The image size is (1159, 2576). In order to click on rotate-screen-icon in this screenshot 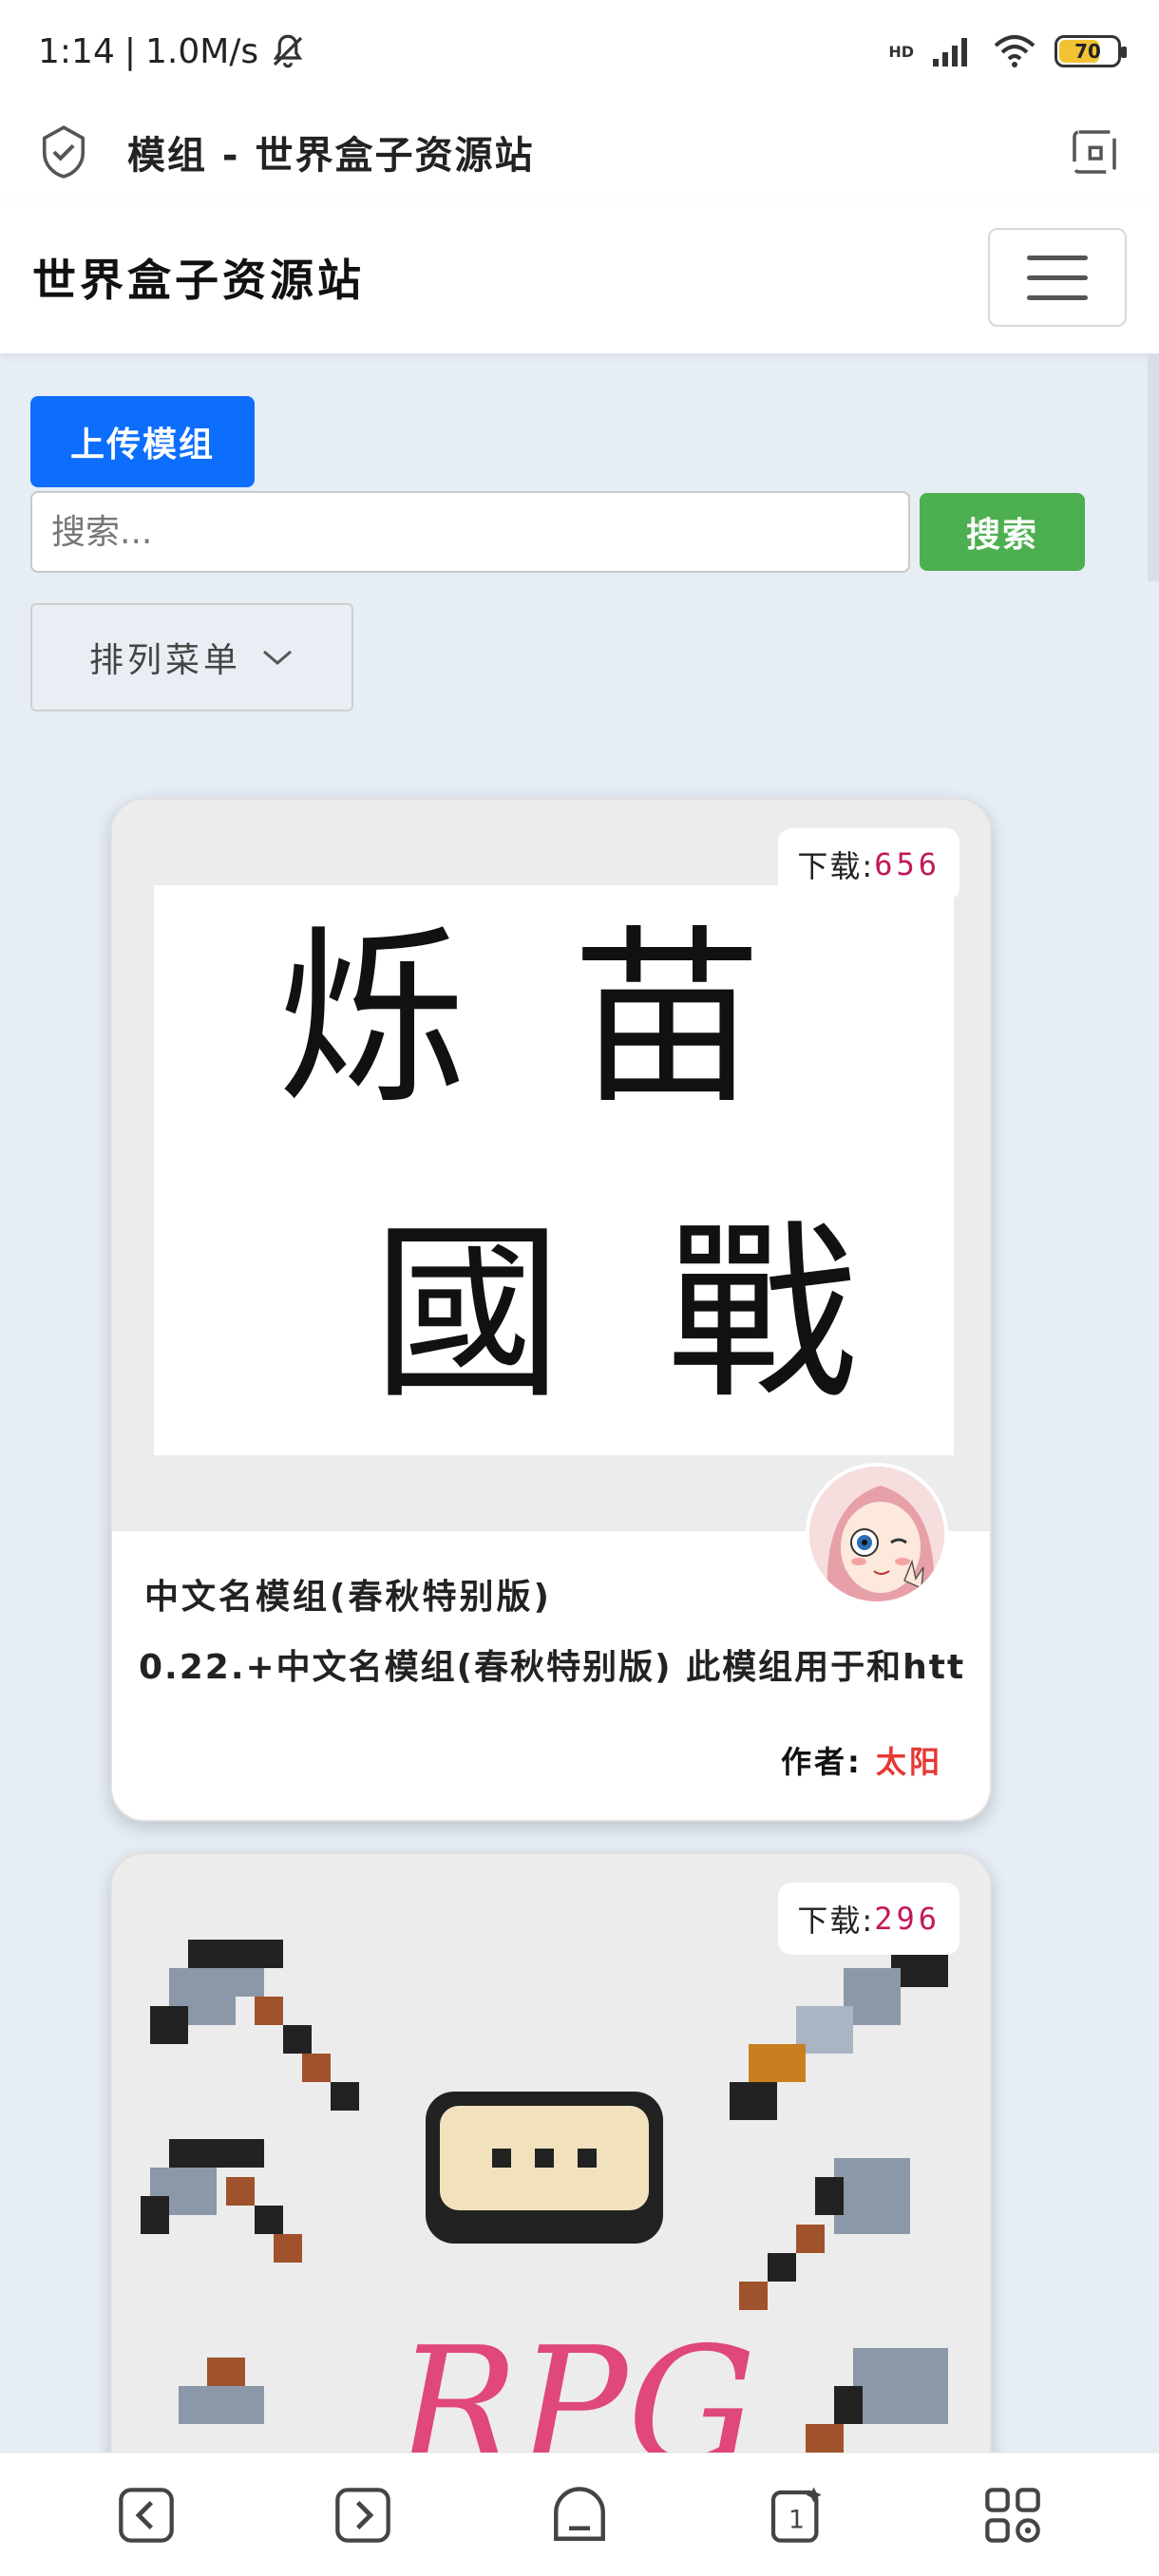, I will do `click(1094, 152)`.